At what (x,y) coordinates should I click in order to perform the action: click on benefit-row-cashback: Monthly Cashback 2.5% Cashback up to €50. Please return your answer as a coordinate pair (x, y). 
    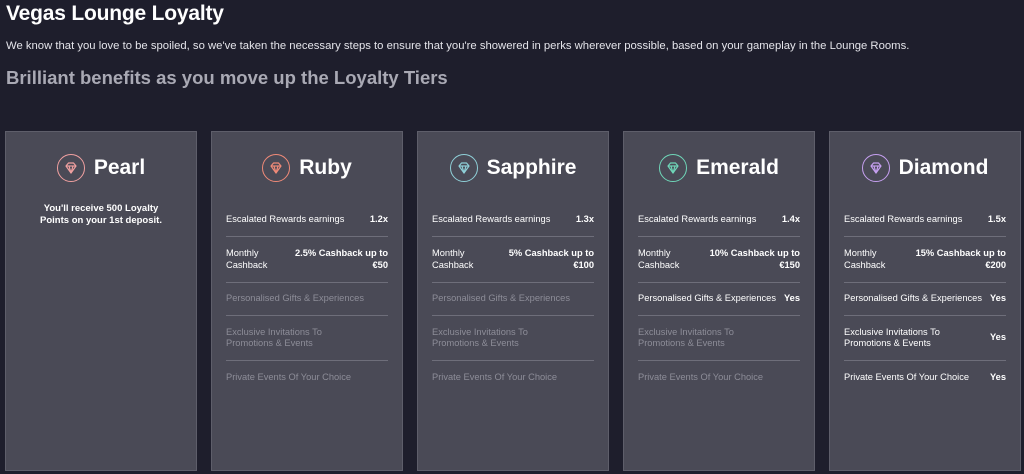
    Looking at the image, I should click on (307, 260).